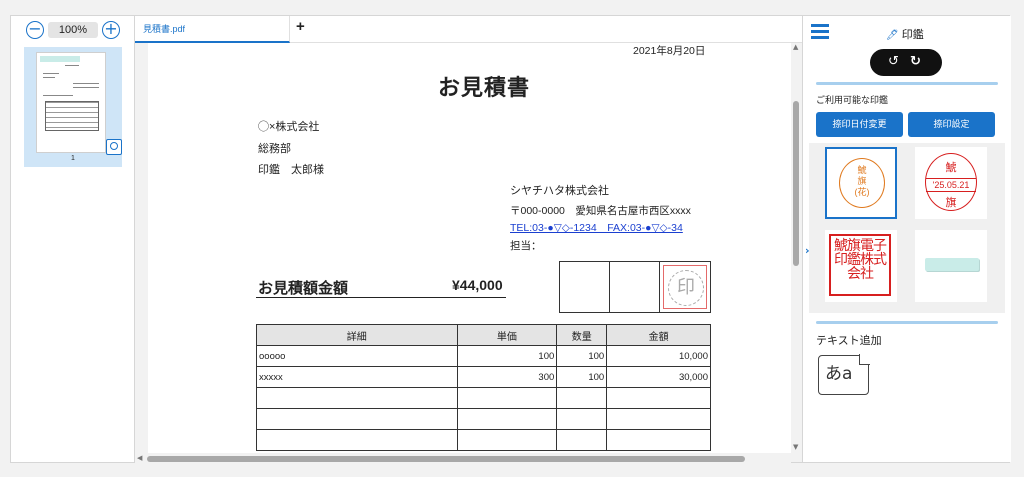 The image size is (1024, 477). What do you see at coordinates (796, 183) in the screenshot?
I see `vertical-scroll-thumb` at bounding box center [796, 183].